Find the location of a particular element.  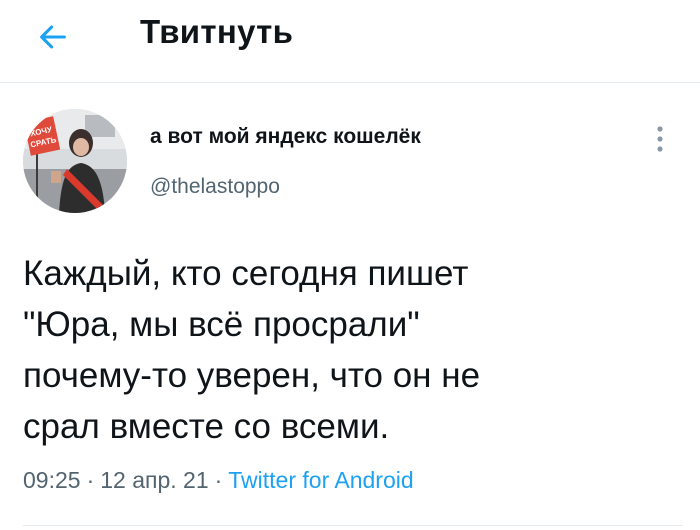

tweet-meta: 09:25 · 12 апр. 21 · Twitter for Android is located at coordinates (218, 480).